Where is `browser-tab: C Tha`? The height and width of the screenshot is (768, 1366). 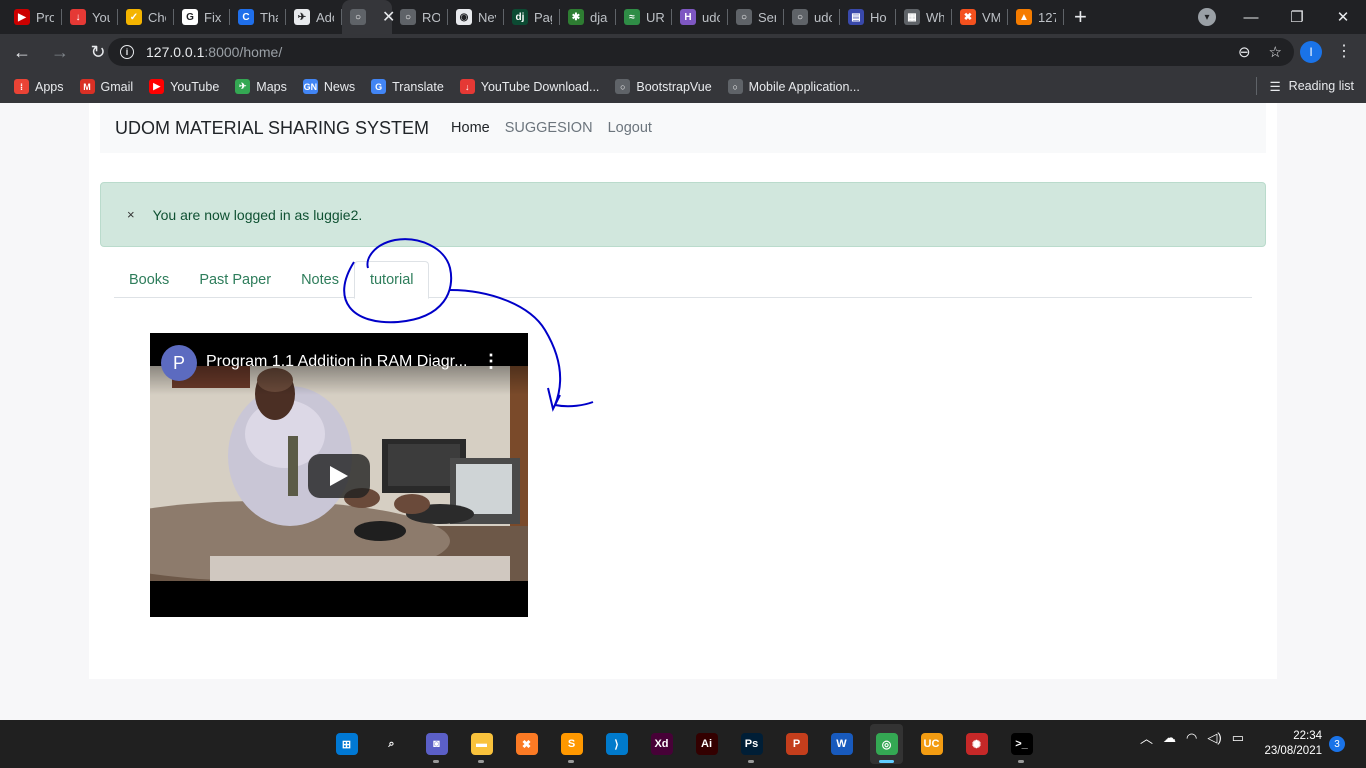
browser-tab: C Tha is located at coordinates (258, 17).